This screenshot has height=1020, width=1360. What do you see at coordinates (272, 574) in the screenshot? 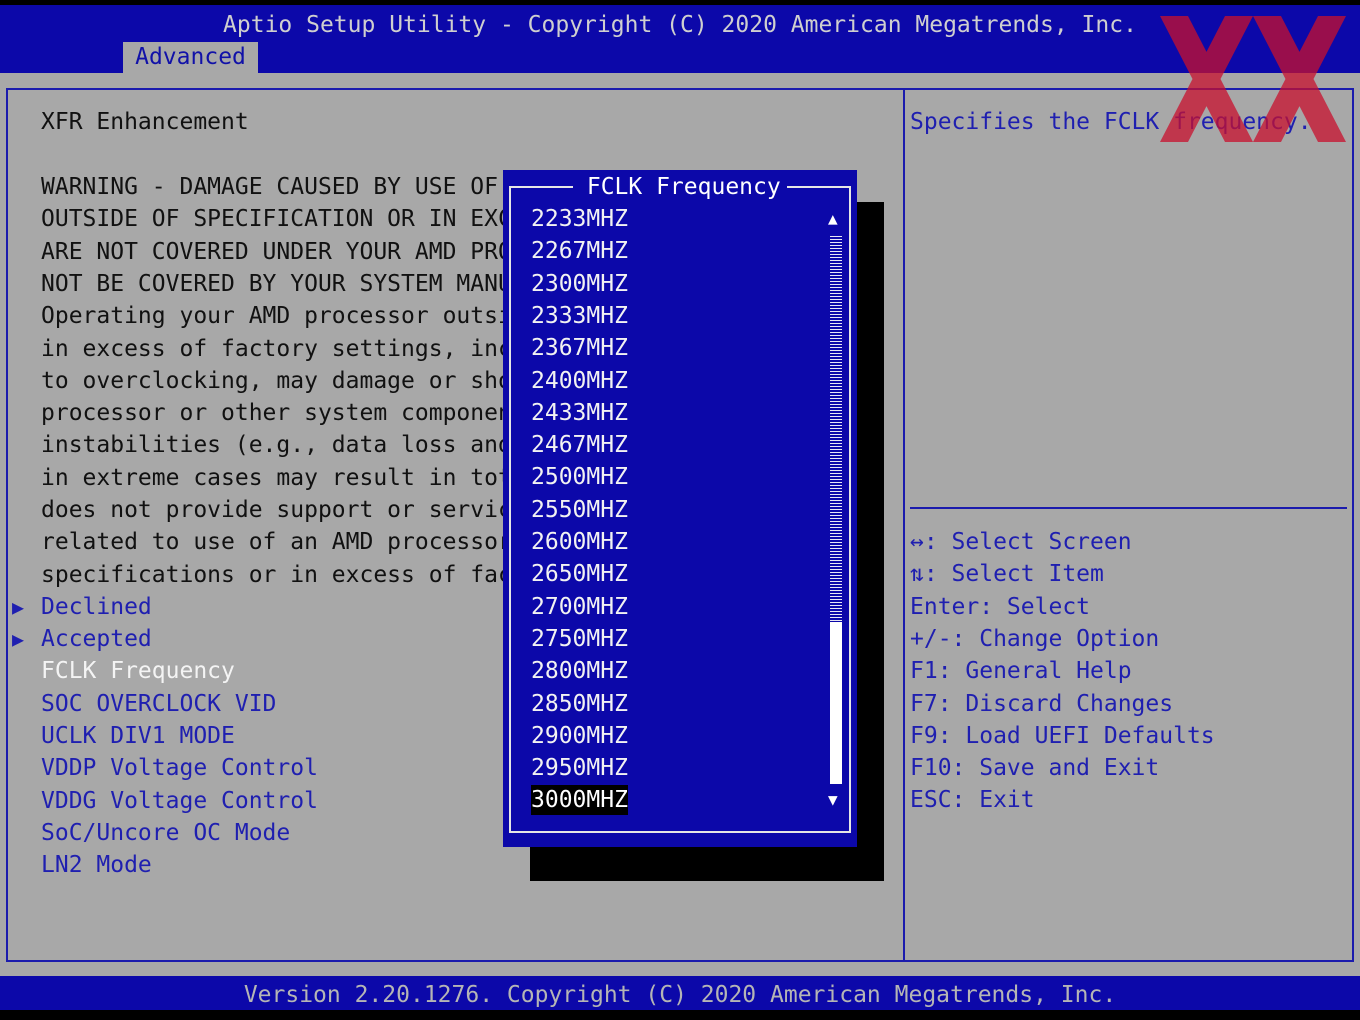
I see `warning-line: specifications or in excess of fac` at bounding box center [272, 574].